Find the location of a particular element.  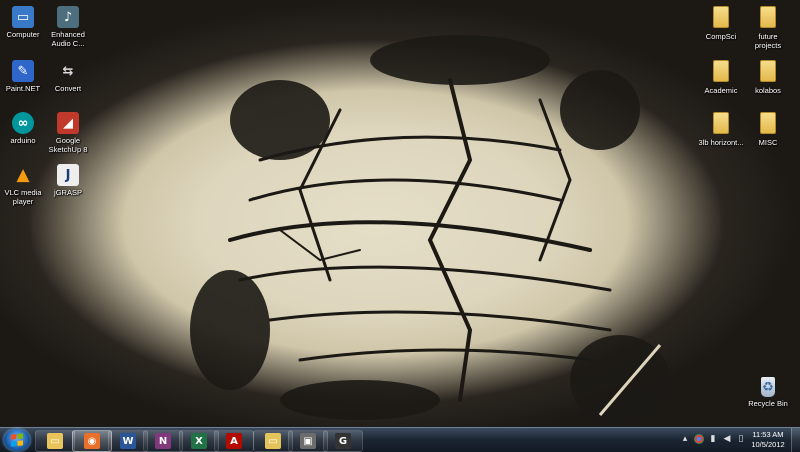

desktop-icon-future-projects: future projects is located at coordinates (768, 28).